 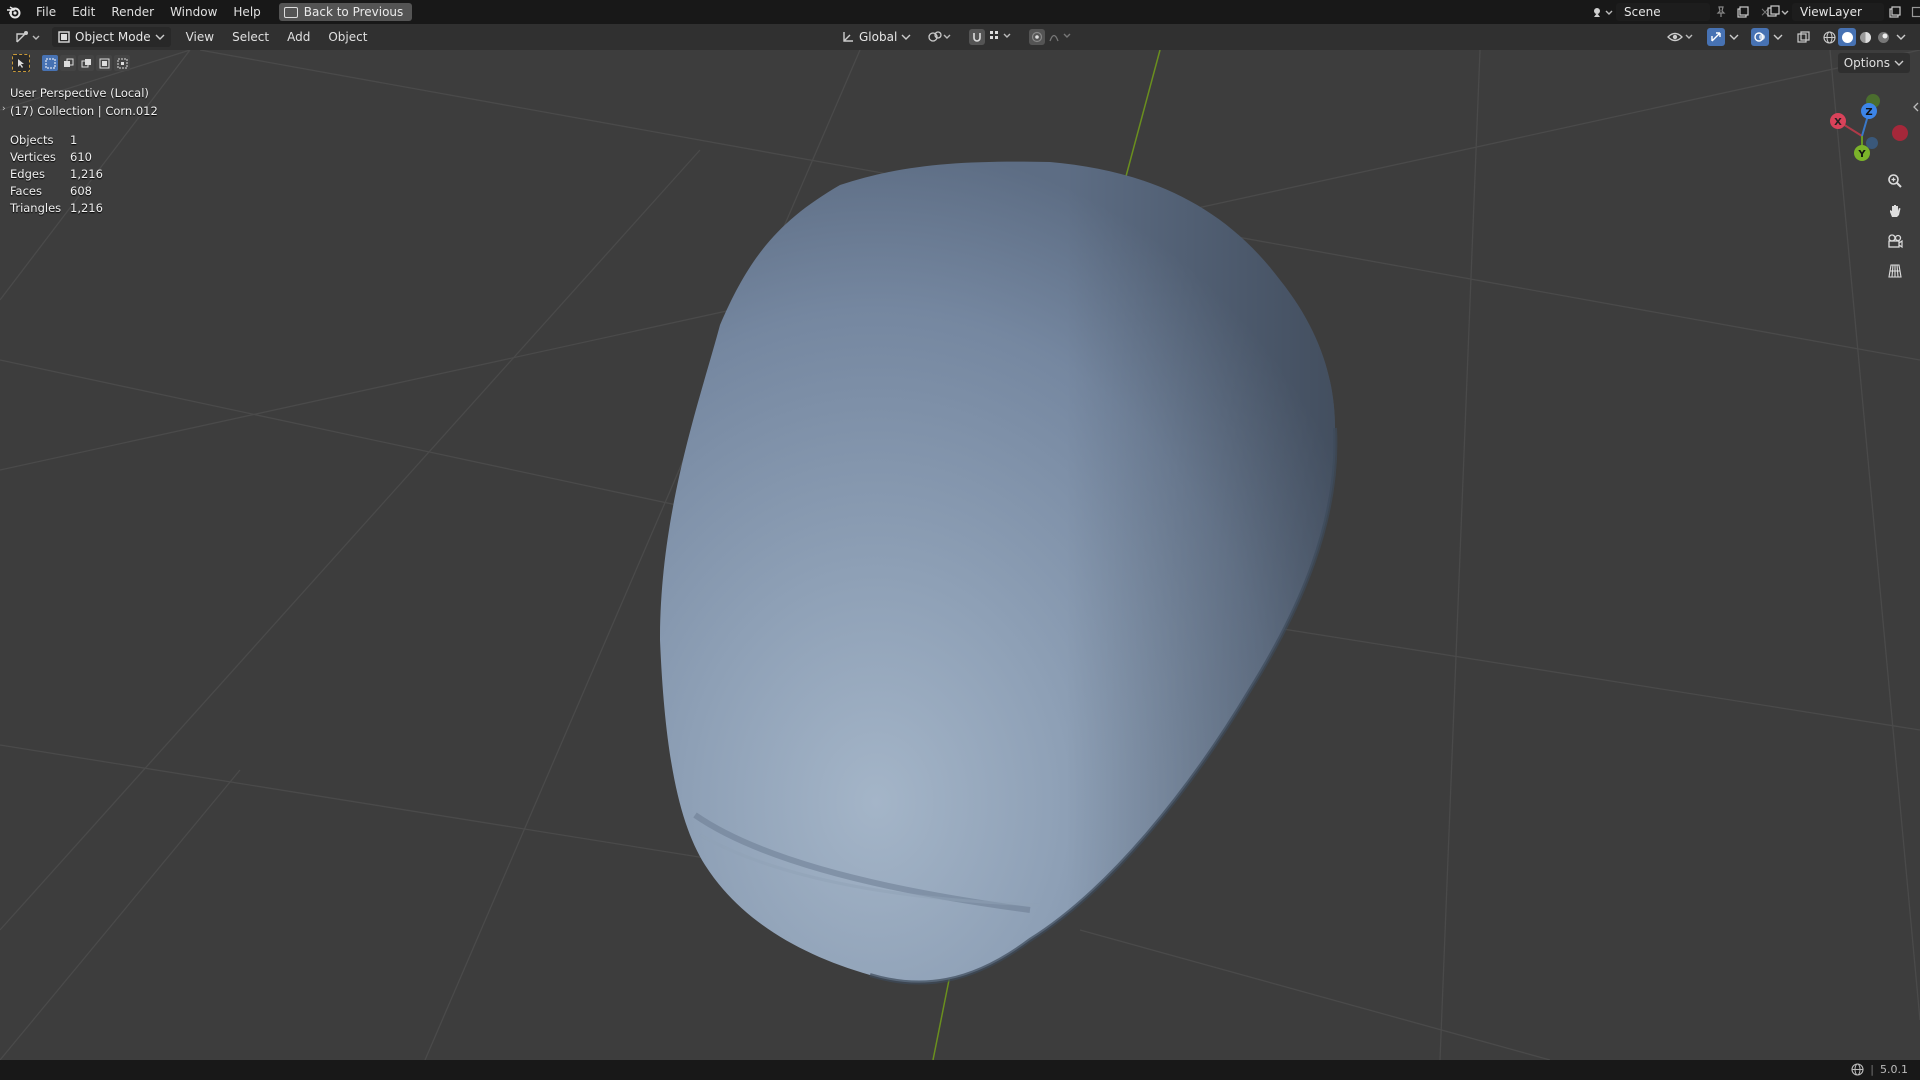 I want to click on stat-label: Objects, so click(x=32, y=140).